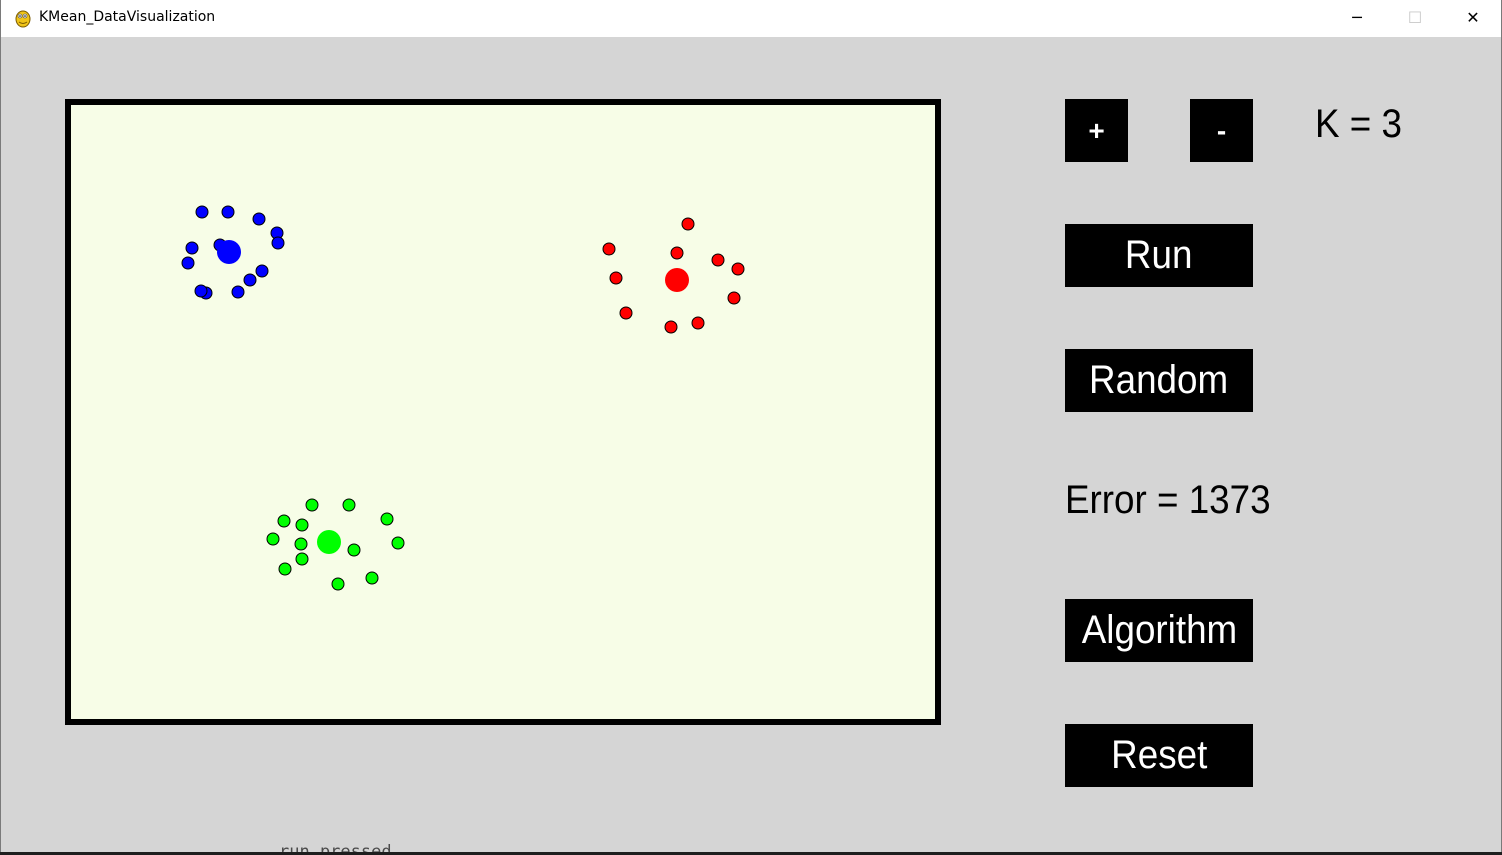 This screenshot has width=1502, height=855. Describe the element at coordinates (23, 19) in the screenshot. I see `pygame-snake-icon` at that location.